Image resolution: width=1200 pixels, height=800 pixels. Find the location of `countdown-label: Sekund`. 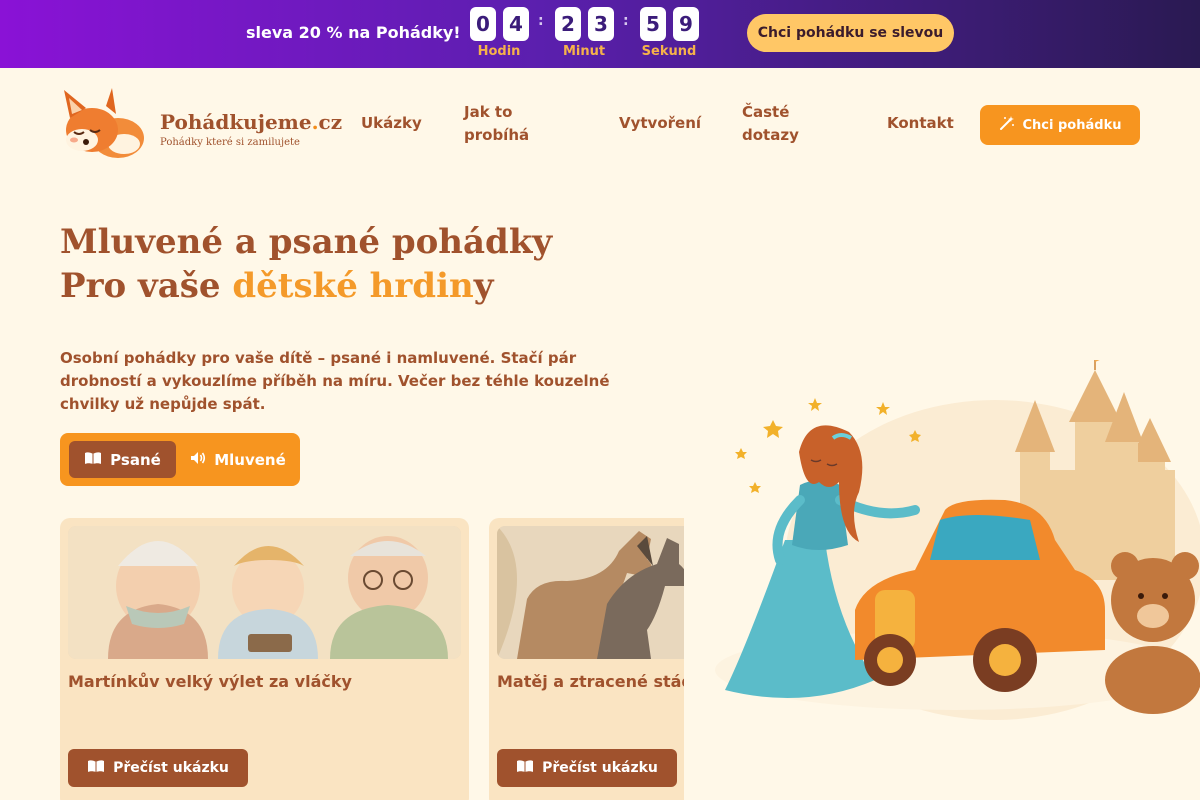

countdown-label: Sekund is located at coordinates (669, 51).